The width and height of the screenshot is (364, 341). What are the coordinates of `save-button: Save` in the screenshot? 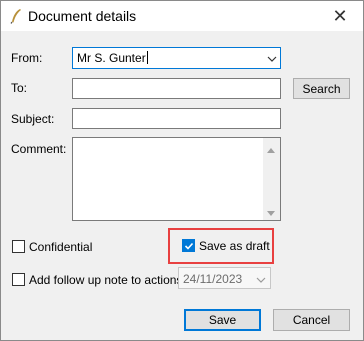 It's located at (222, 320).